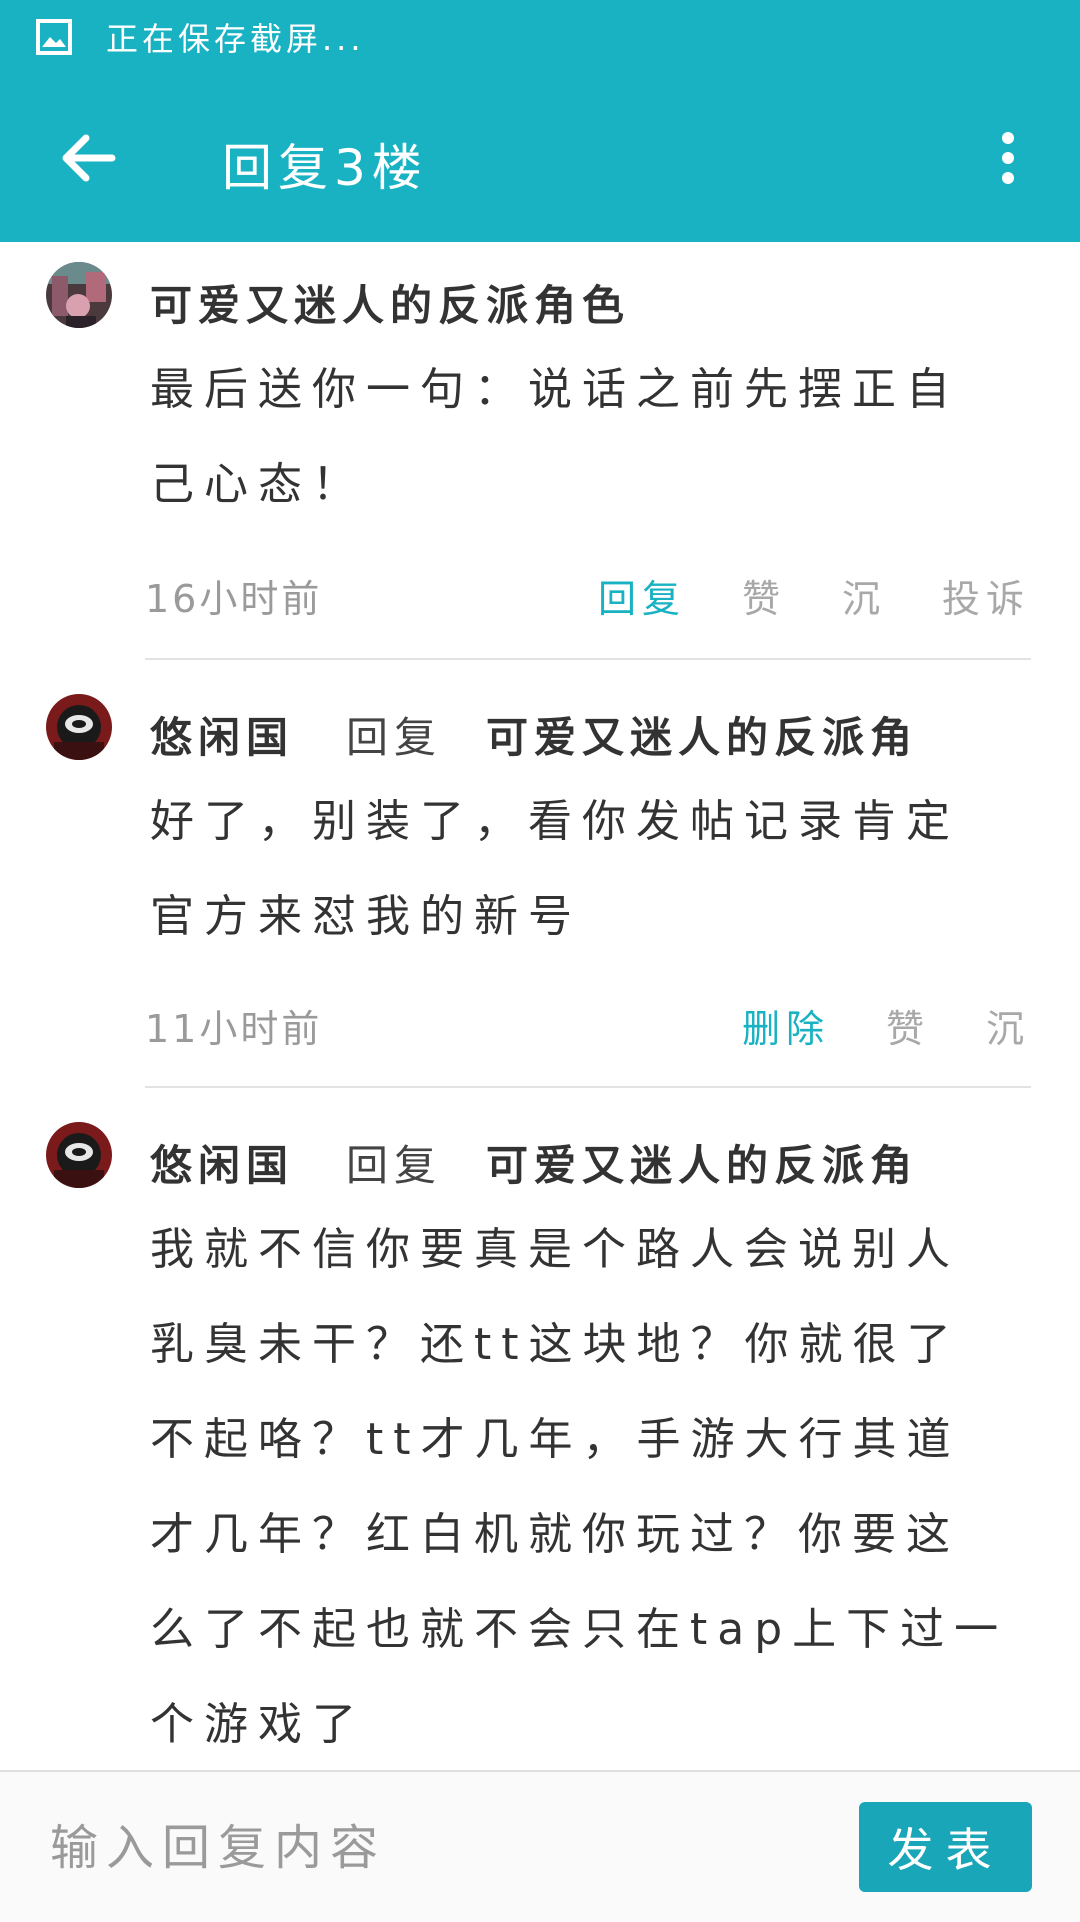  I want to click on comment-actions: 删除 赞 沉, so click(858, 1025).